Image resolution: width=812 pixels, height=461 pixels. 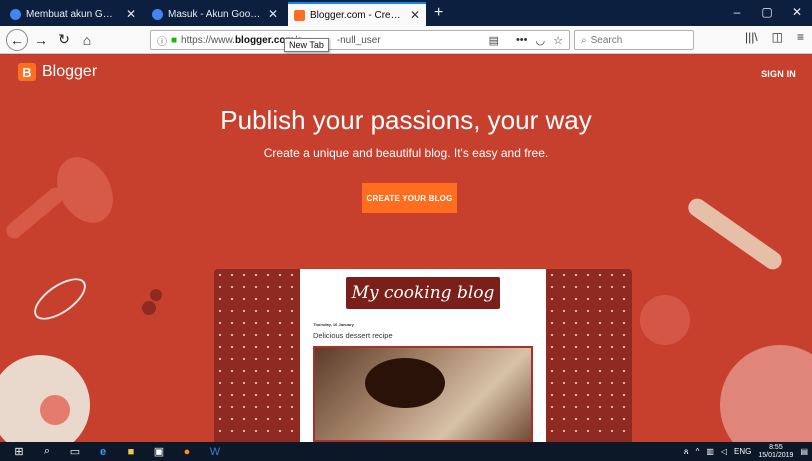 What do you see at coordinates (131, 452) in the screenshot?
I see `file-explorer-icon: ■` at bounding box center [131, 452].